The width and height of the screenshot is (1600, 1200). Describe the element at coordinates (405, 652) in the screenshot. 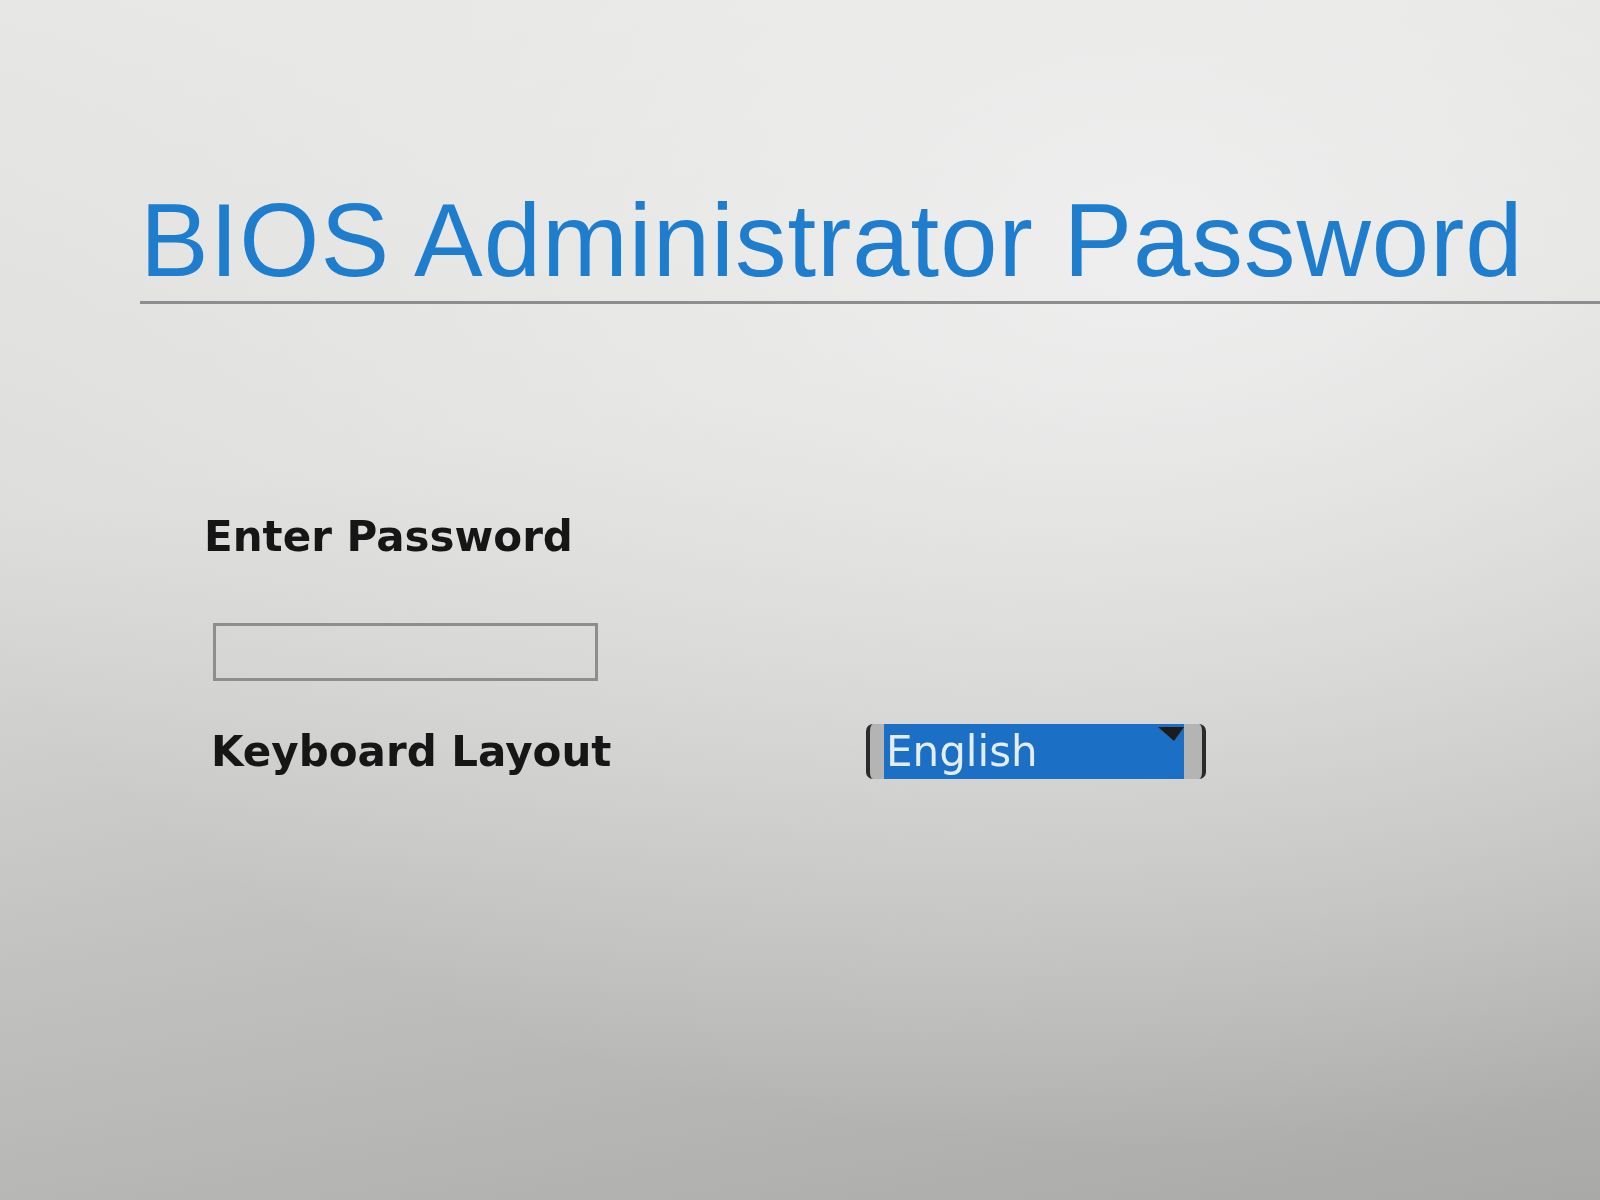

I see `password-field` at that location.